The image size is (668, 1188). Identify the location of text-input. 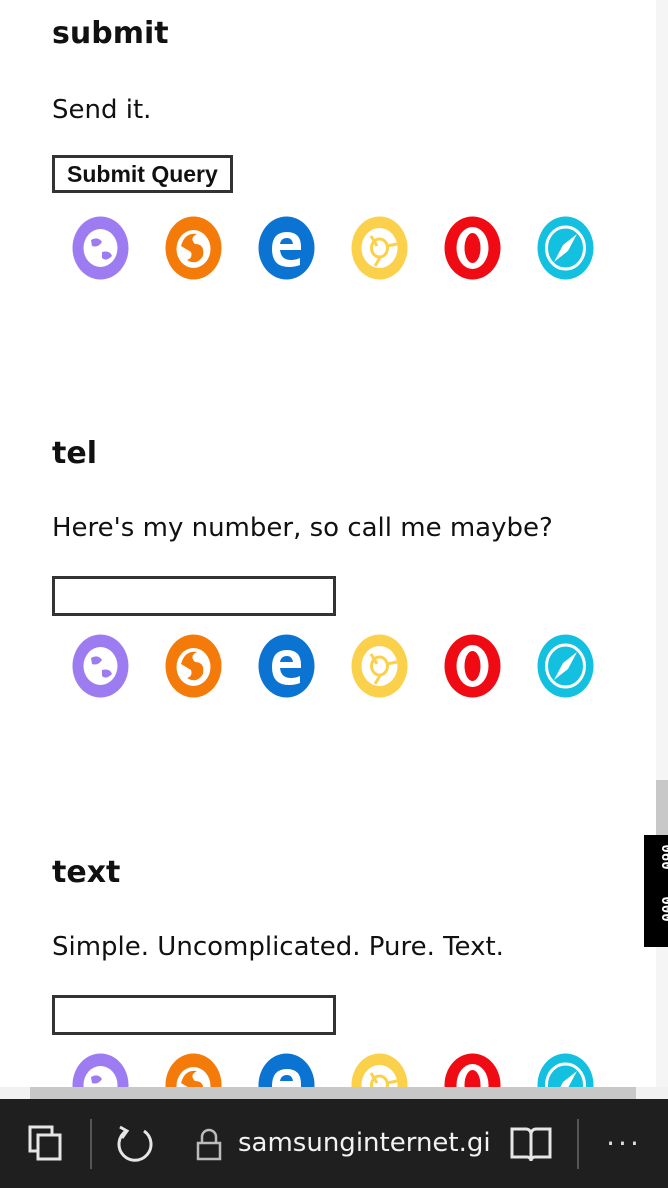
(194, 1015).